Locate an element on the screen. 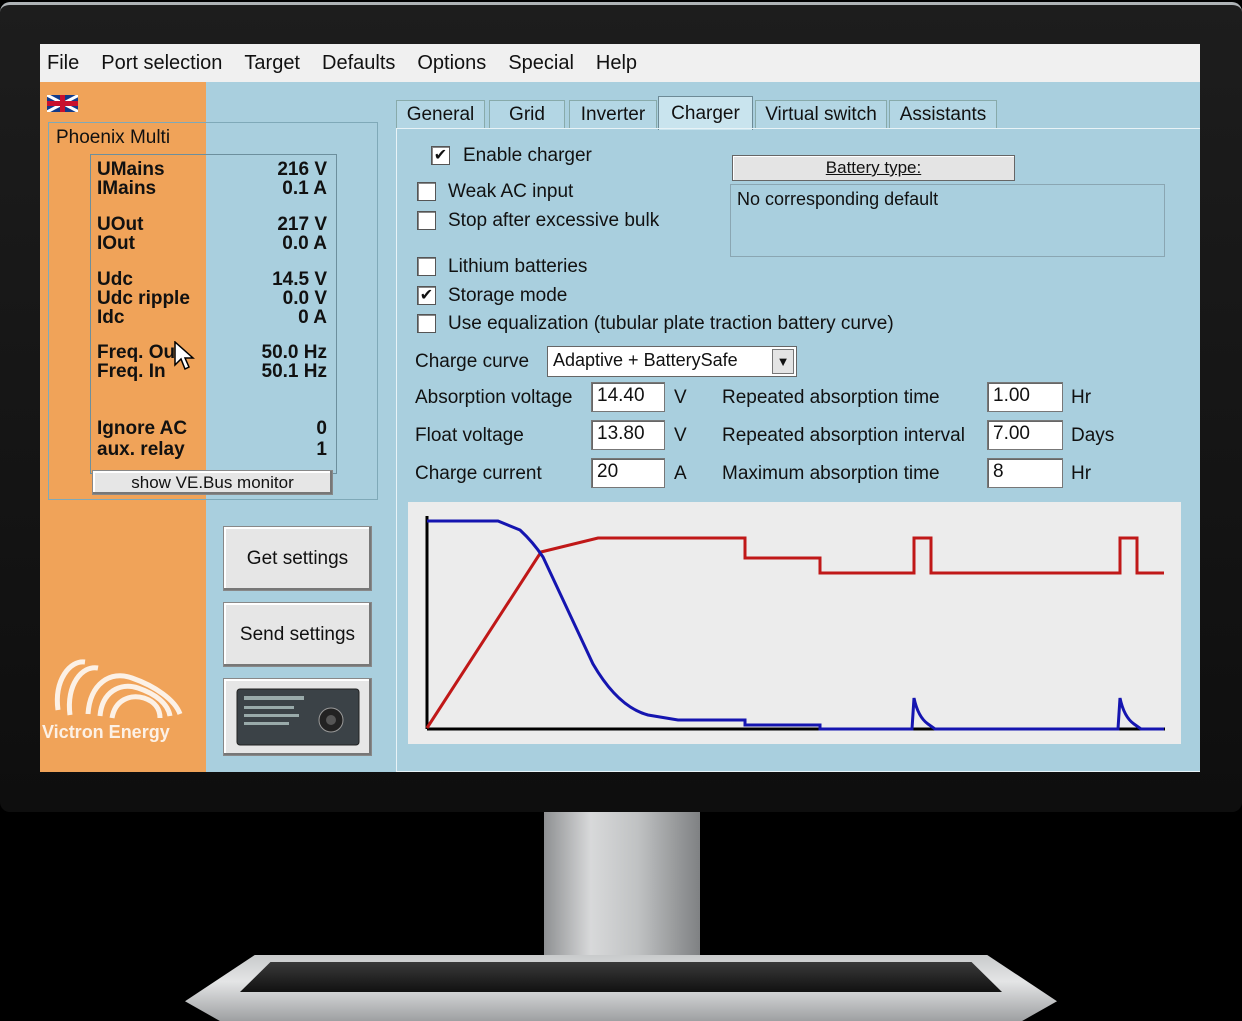 The image size is (1242, 1021). remote-panel-icon is located at coordinates (297, 717).